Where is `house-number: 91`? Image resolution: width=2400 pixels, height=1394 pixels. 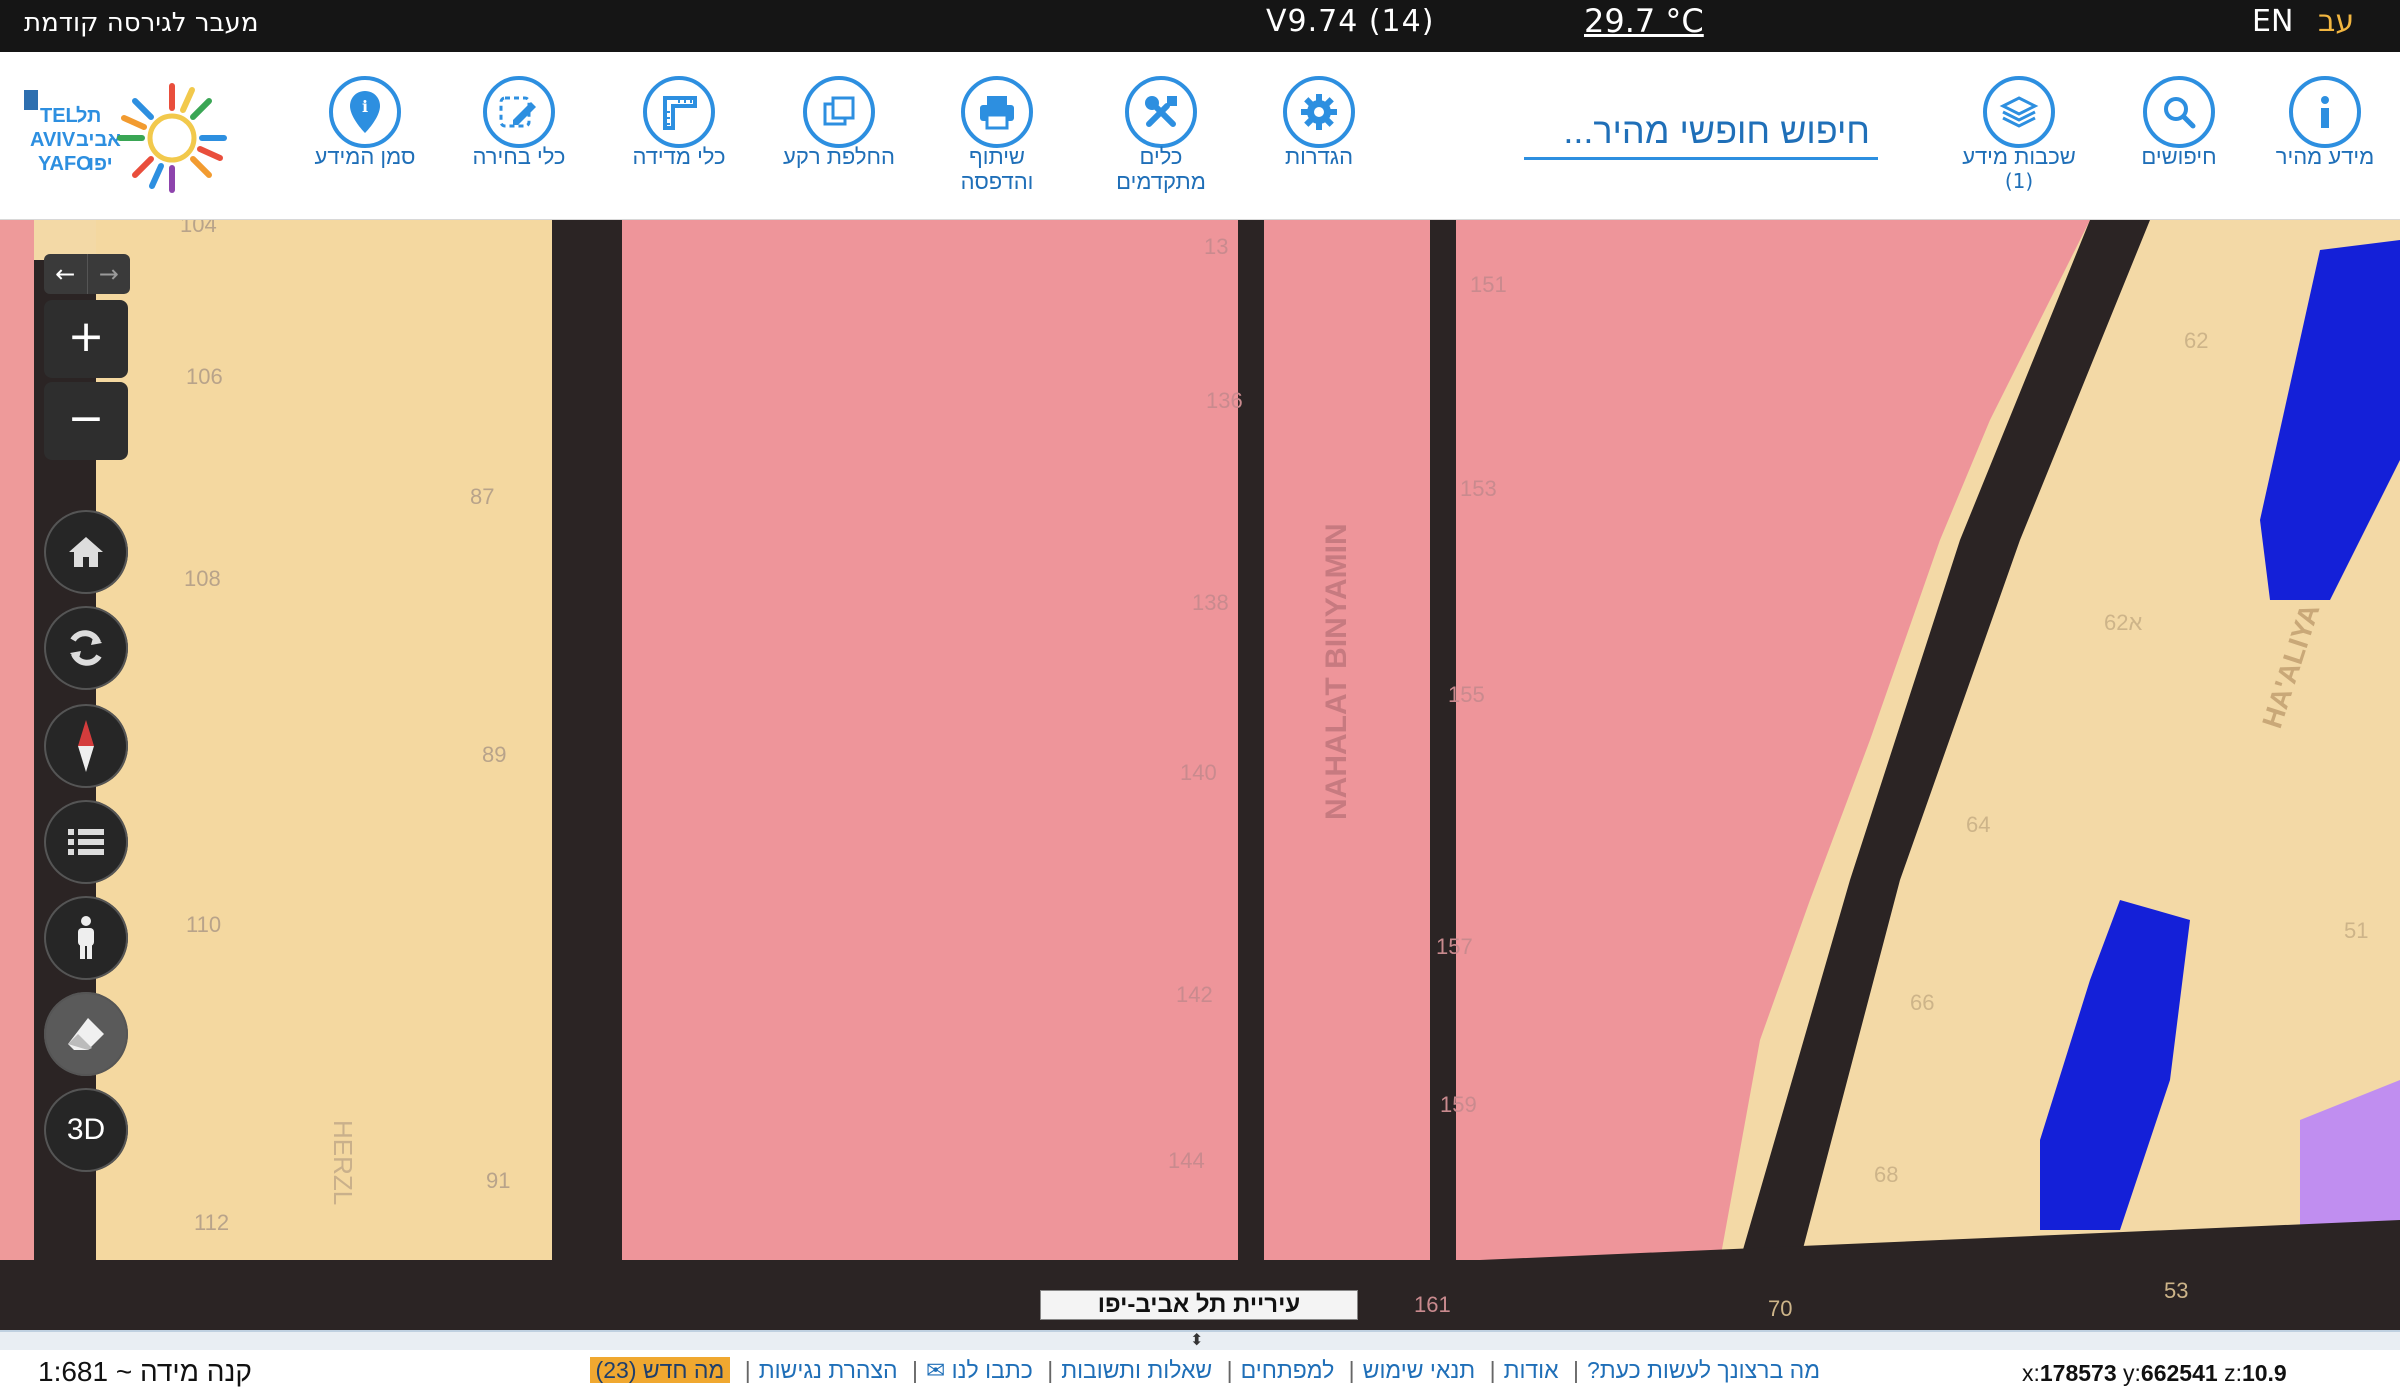 house-number: 91 is located at coordinates (498, 1180).